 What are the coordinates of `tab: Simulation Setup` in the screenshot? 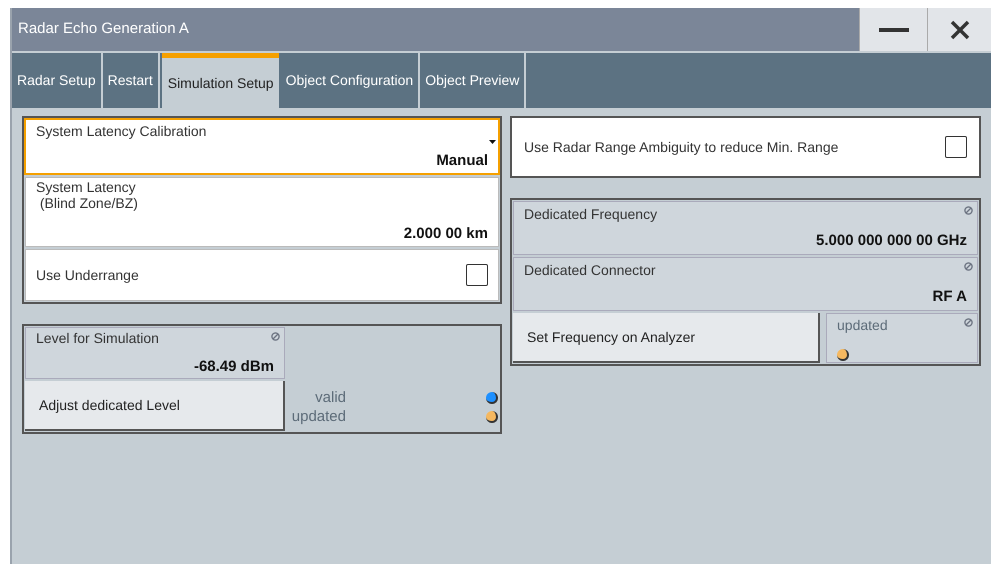 It's located at (220, 80).